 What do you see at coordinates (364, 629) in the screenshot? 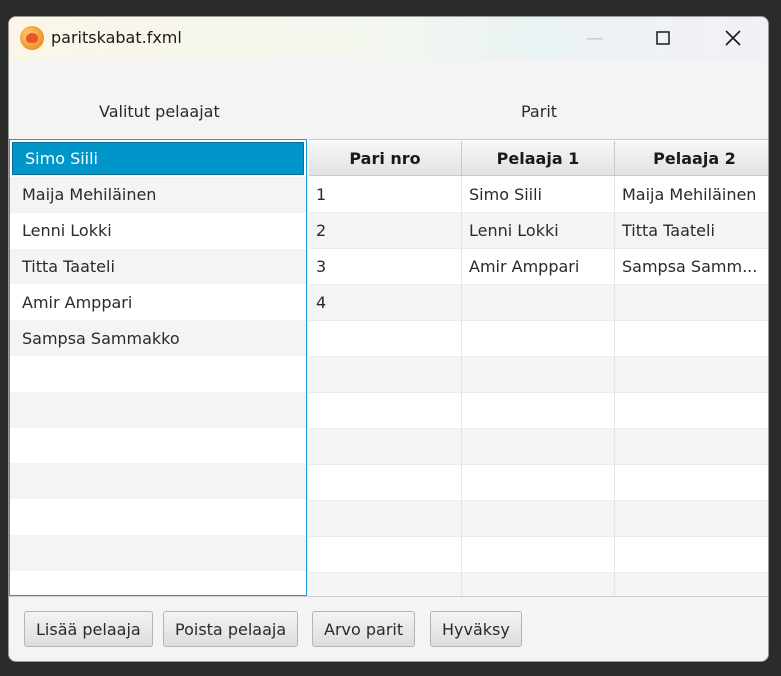
I see `draw-pairs-button: Arvo parit` at bounding box center [364, 629].